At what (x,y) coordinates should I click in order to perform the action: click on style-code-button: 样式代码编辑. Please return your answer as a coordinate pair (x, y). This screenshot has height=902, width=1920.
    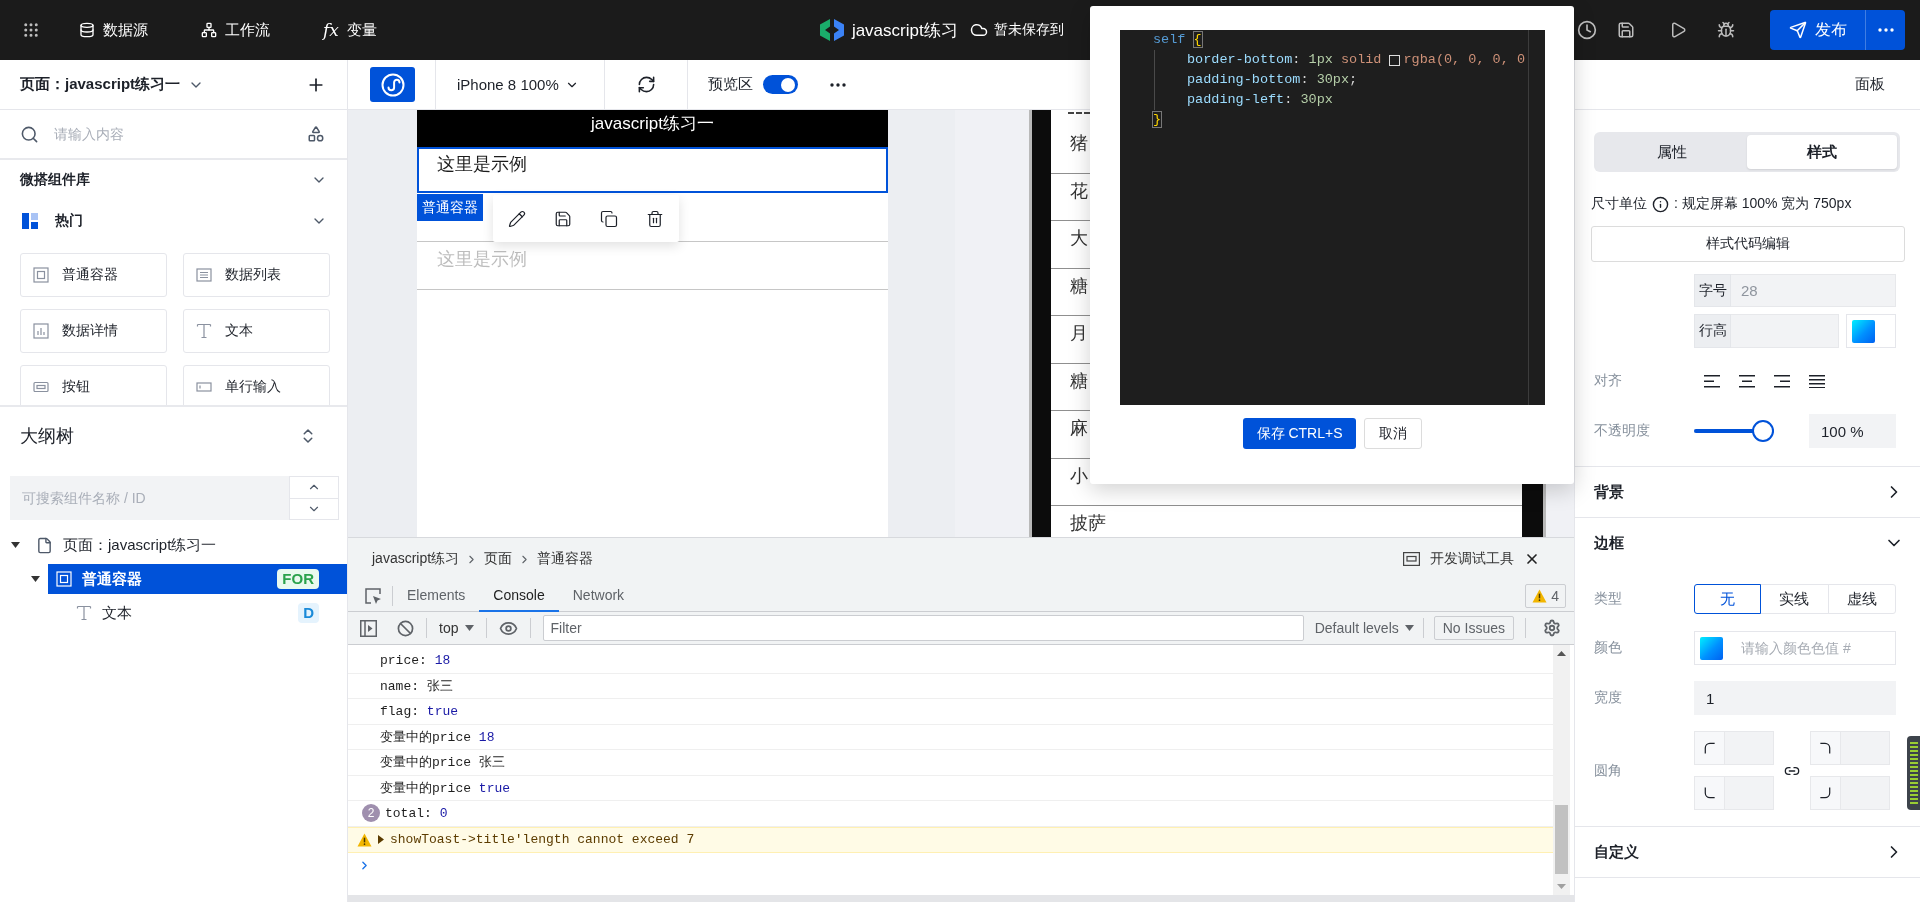
    Looking at the image, I should click on (1748, 244).